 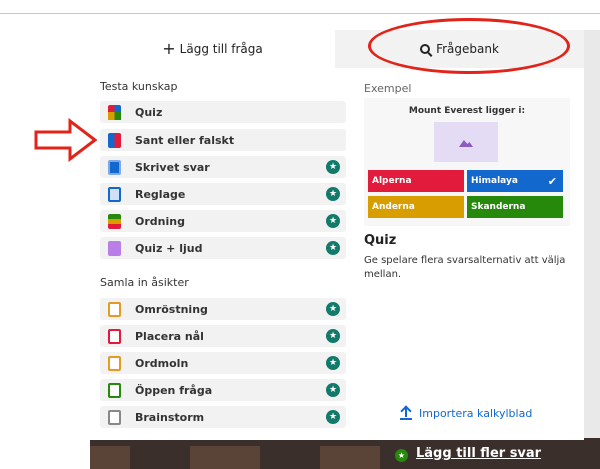 I want to click on top-divider, so click(x=300, y=13).